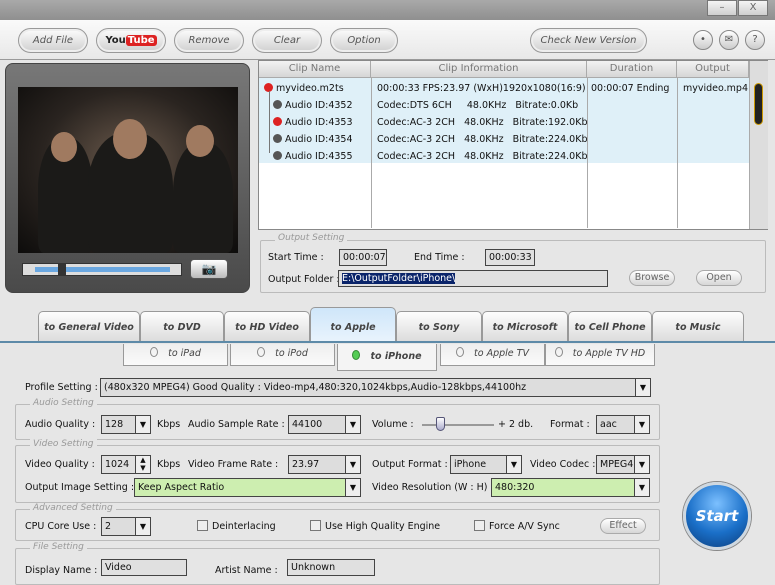 The width and height of the screenshot is (775, 585). I want to click on deinterlacing-checkbox: Deinterlacing, so click(236, 526).